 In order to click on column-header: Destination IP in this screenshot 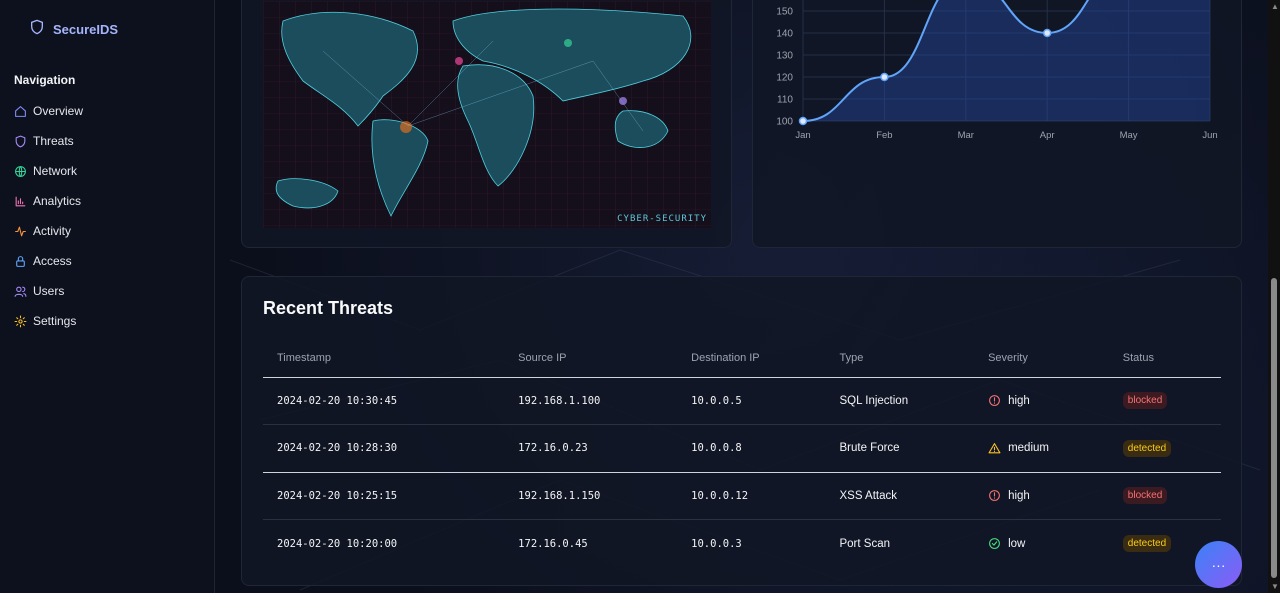, I will do `click(751, 358)`.